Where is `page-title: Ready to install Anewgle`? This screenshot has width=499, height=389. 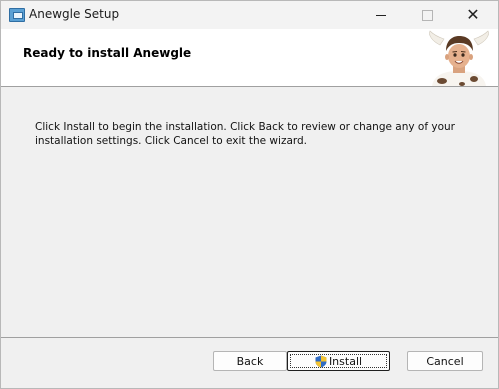
page-title: Ready to install Anewgle is located at coordinates (107, 53).